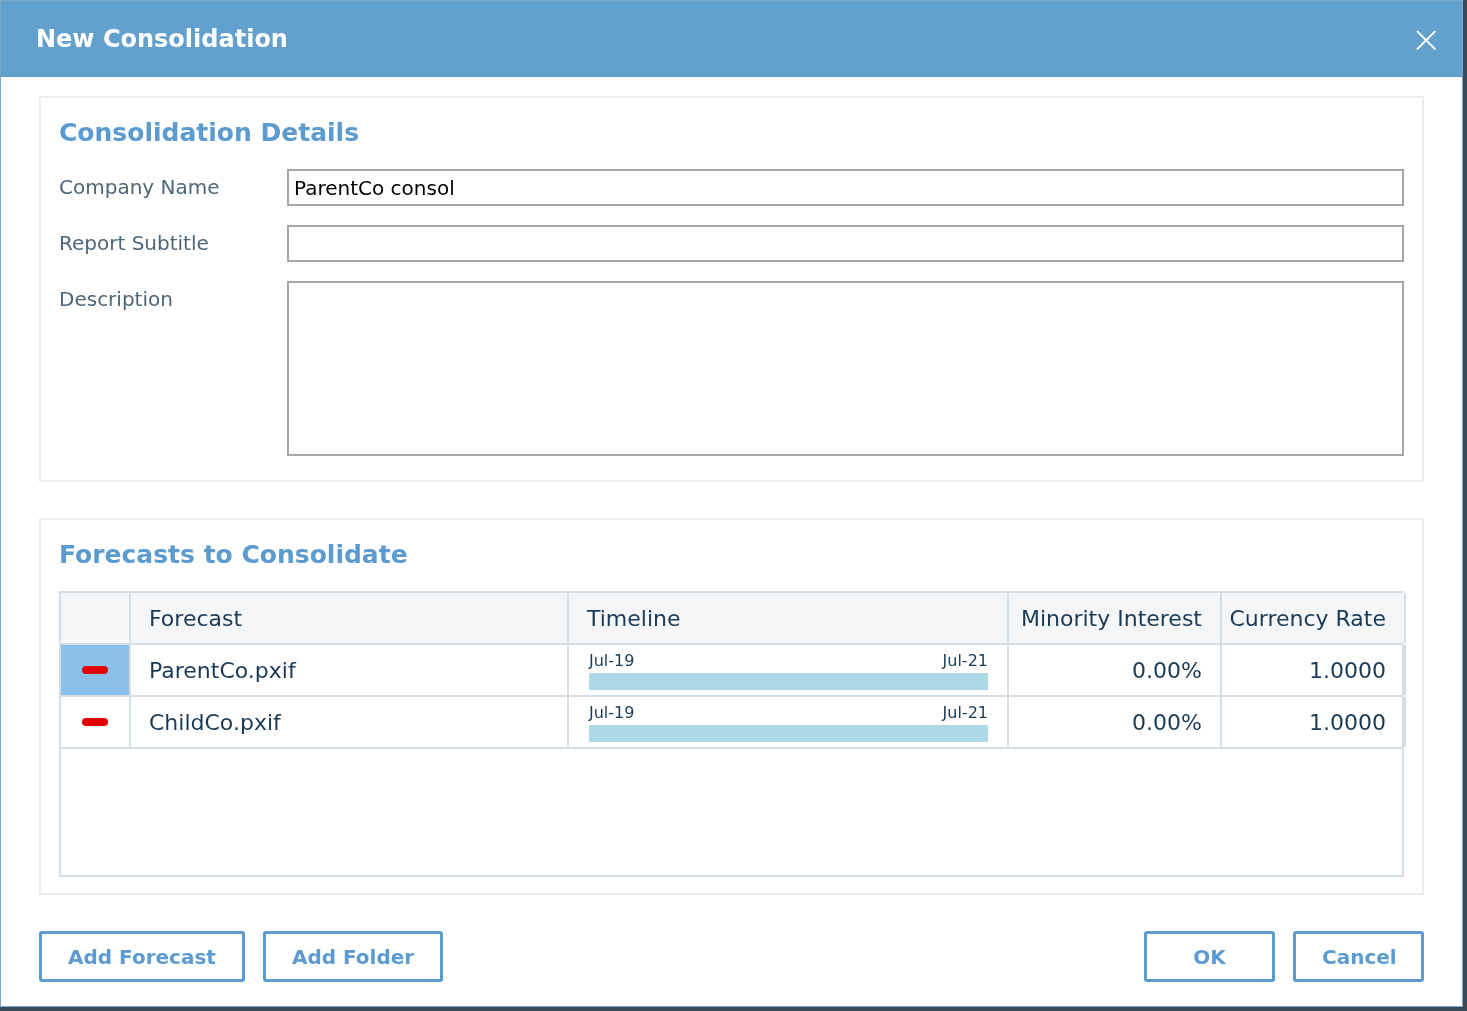 The width and height of the screenshot is (1467, 1011). Describe the element at coordinates (1358, 956) in the screenshot. I see `cancel-button: Cancel` at that location.